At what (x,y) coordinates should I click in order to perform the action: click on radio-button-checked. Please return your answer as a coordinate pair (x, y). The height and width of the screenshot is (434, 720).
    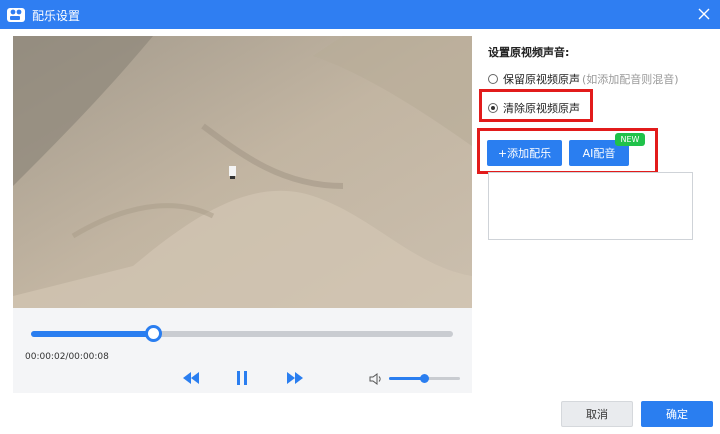
    Looking at the image, I should click on (493, 108).